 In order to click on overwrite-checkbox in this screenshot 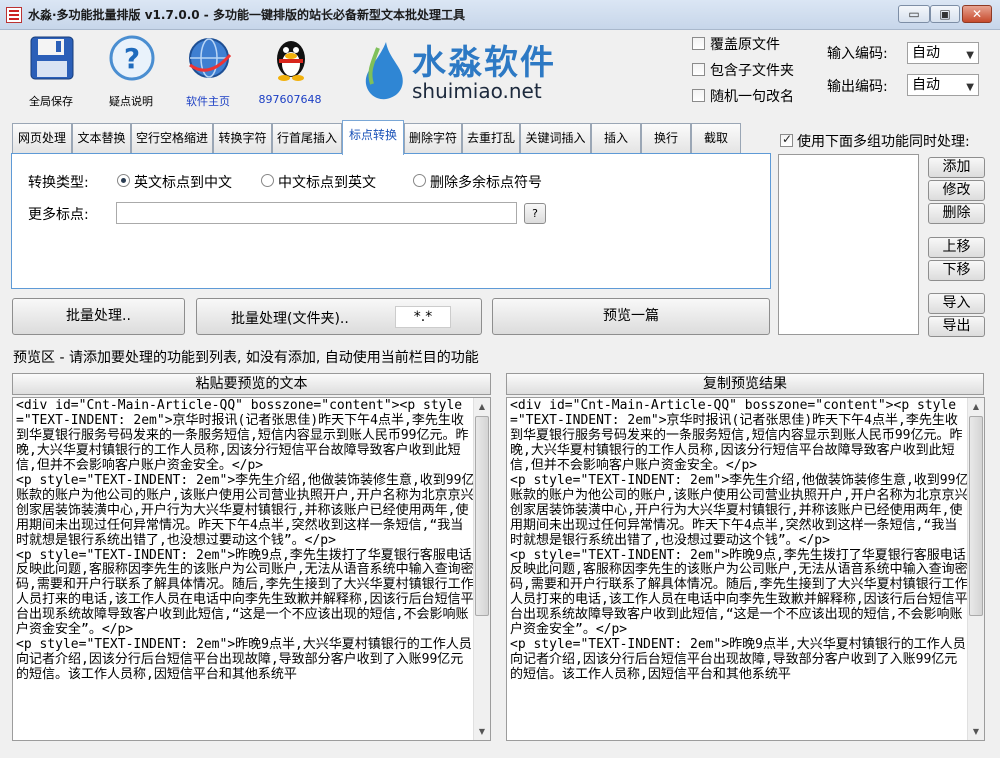, I will do `click(698, 43)`.